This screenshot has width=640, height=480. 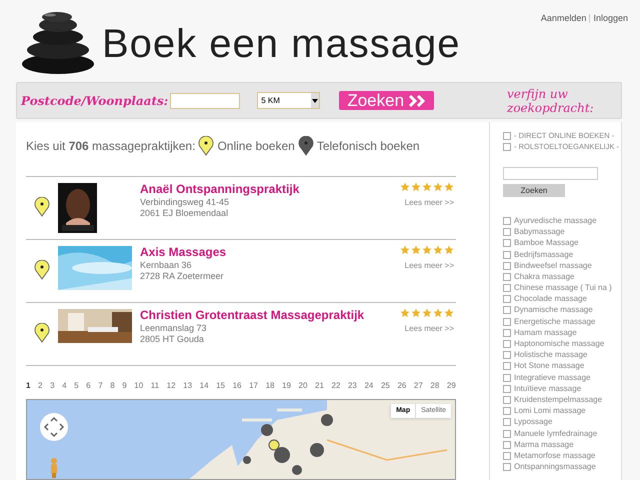 I want to click on page-link: 20, so click(x=303, y=386).